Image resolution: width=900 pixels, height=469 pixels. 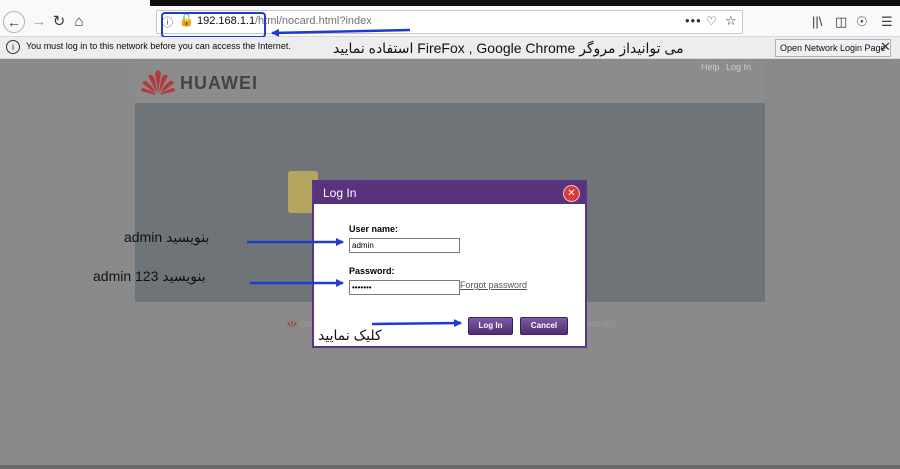 I want to click on username-input, so click(x=404, y=245).